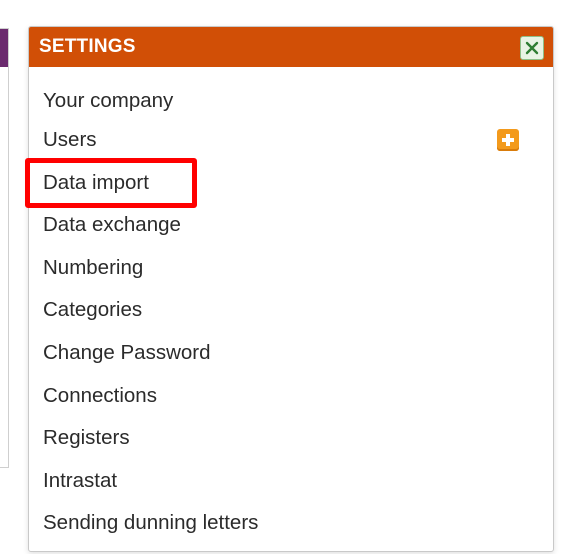 The image size is (583, 554). I want to click on menu-item-users: Users, so click(291, 140).